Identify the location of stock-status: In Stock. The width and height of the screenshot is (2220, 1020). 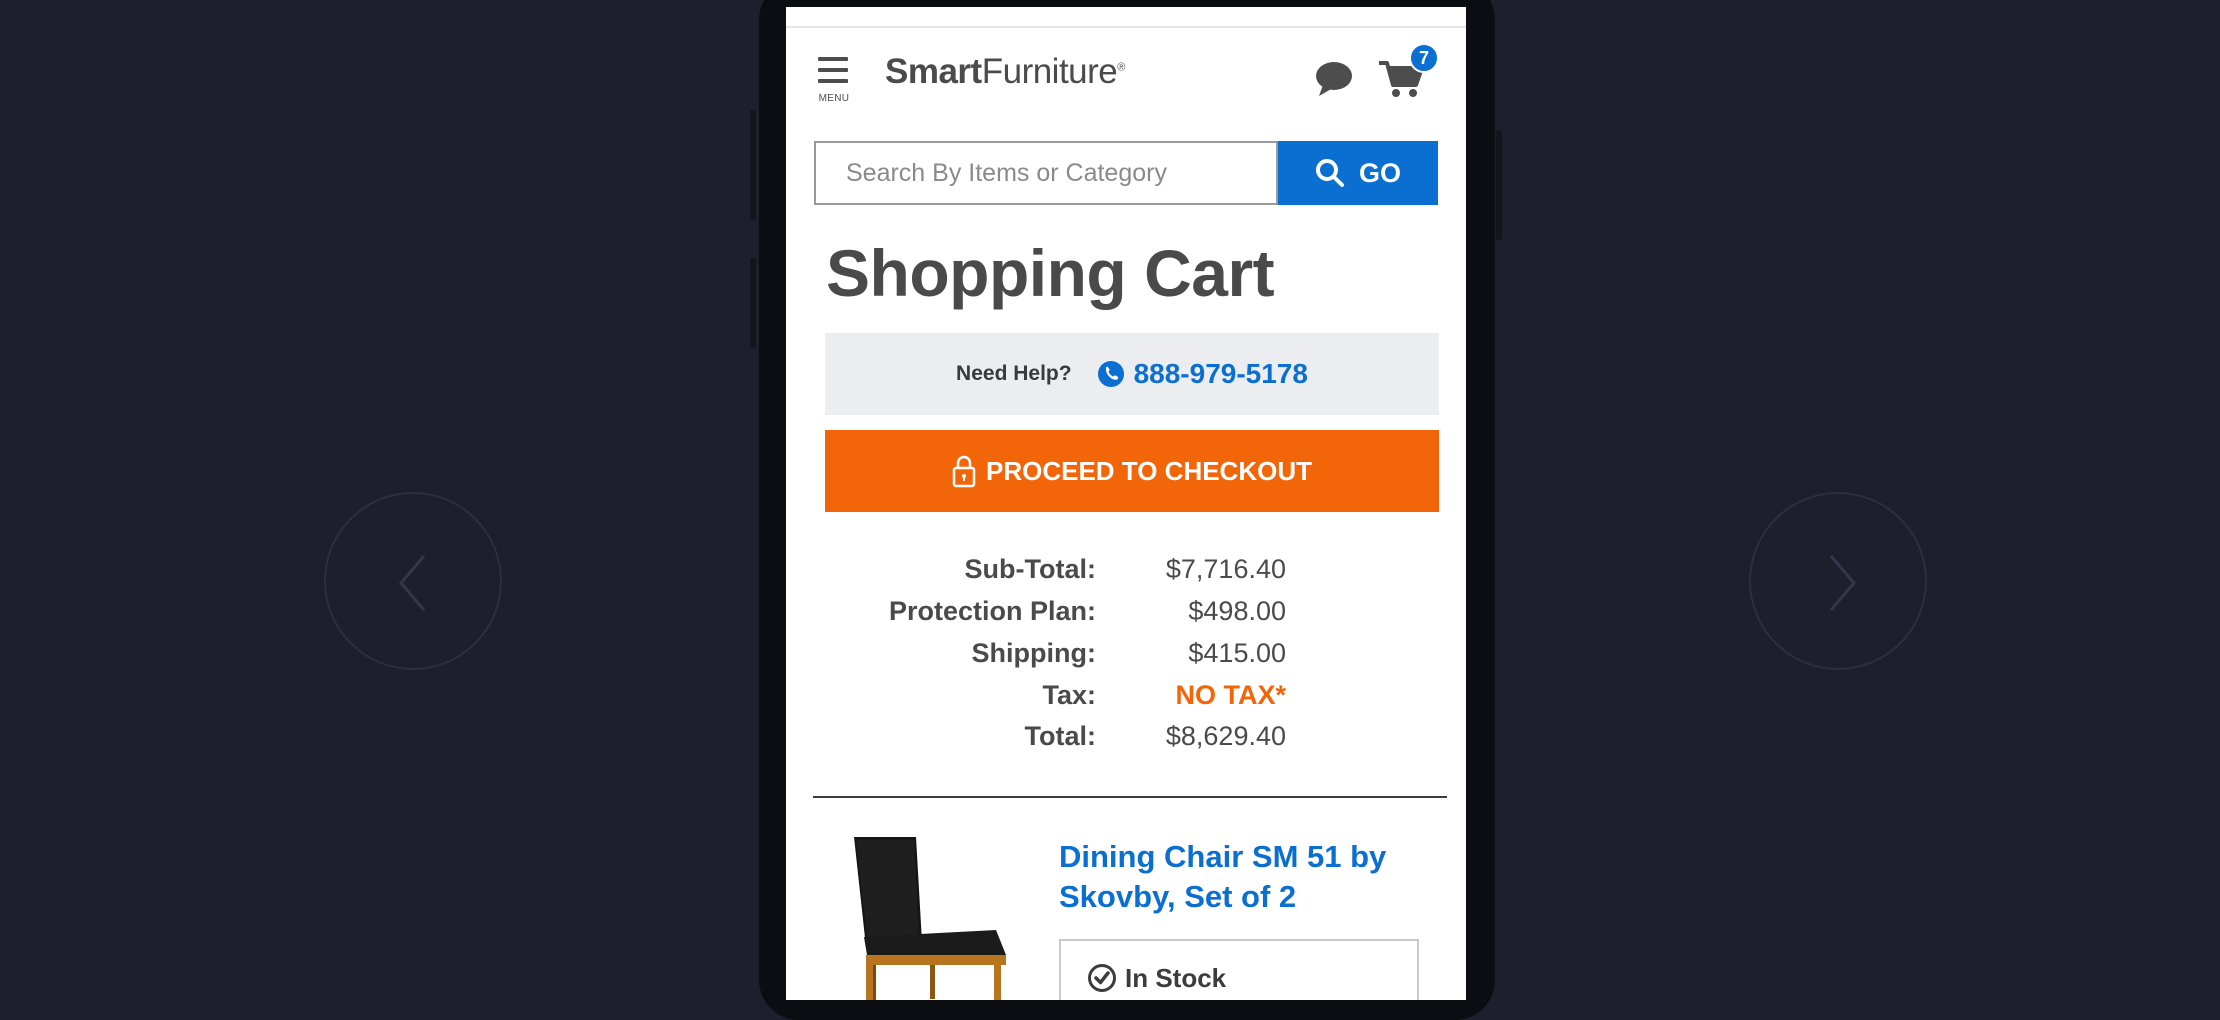
(1239, 969).